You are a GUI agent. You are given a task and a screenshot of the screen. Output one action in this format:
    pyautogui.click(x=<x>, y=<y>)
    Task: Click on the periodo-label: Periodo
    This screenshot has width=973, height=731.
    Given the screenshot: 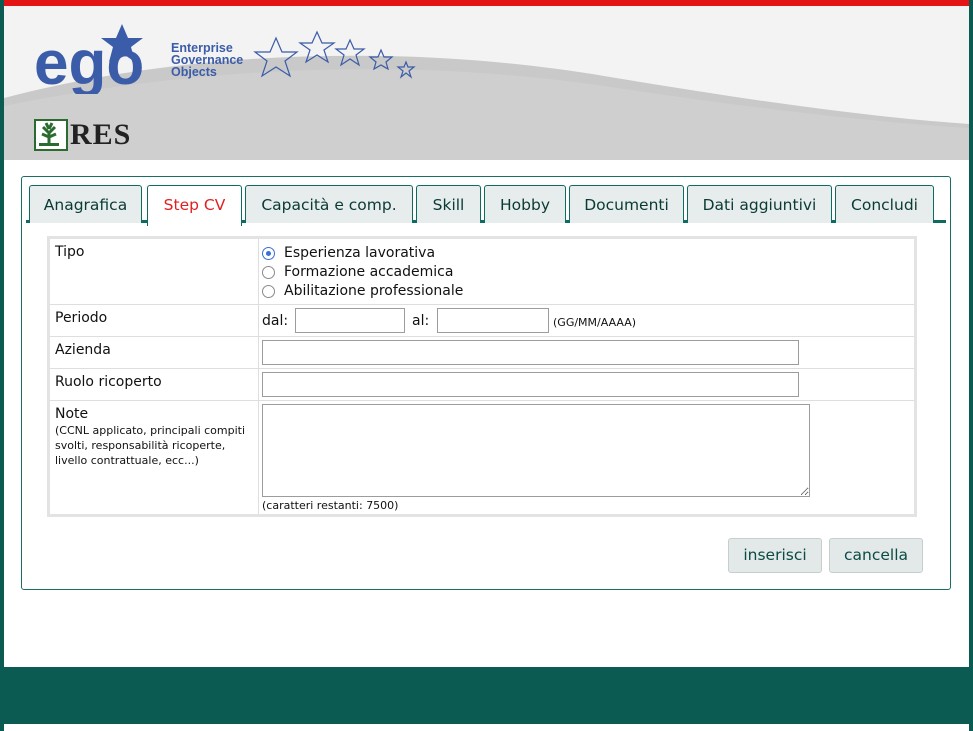 What is the action you would take?
    pyautogui.click(x=81, y=318)
    